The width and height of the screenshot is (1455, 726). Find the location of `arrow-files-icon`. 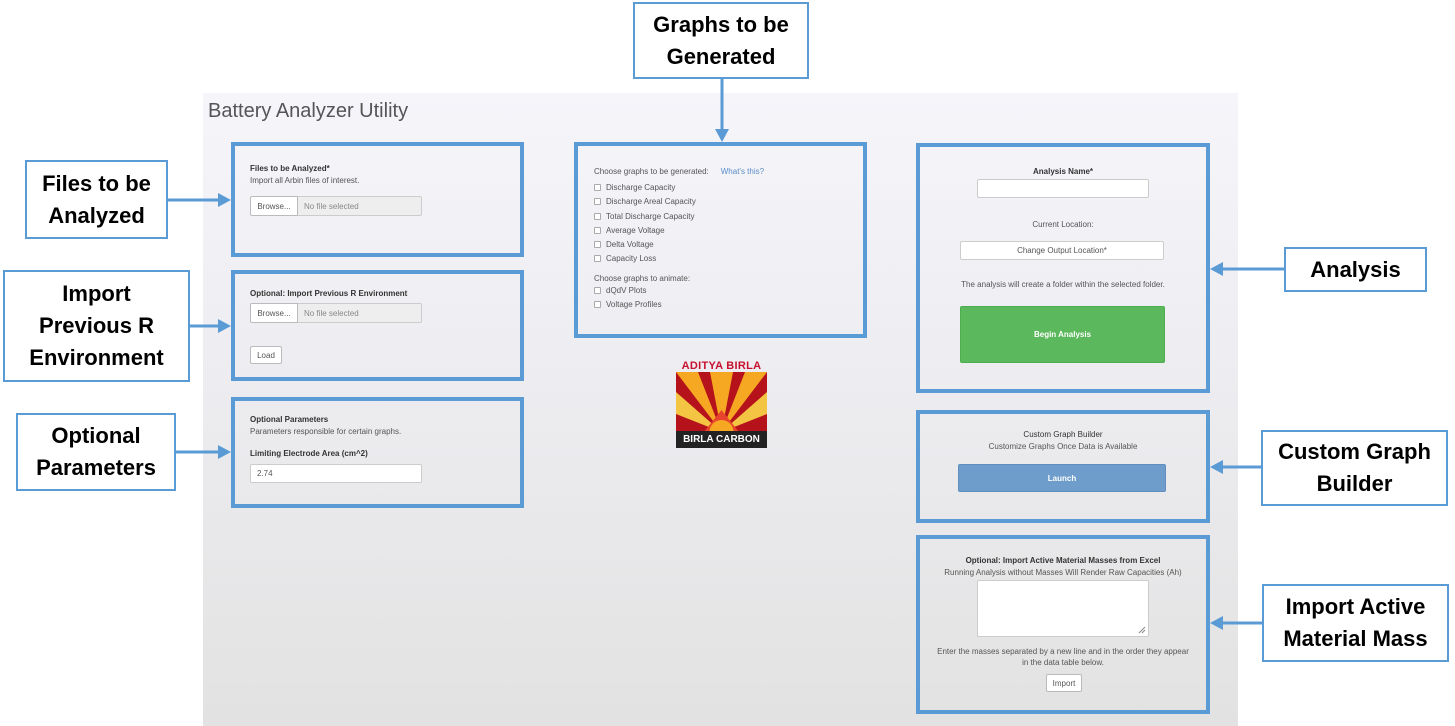

arrow-files-icon is located at coordinates (199, 200).